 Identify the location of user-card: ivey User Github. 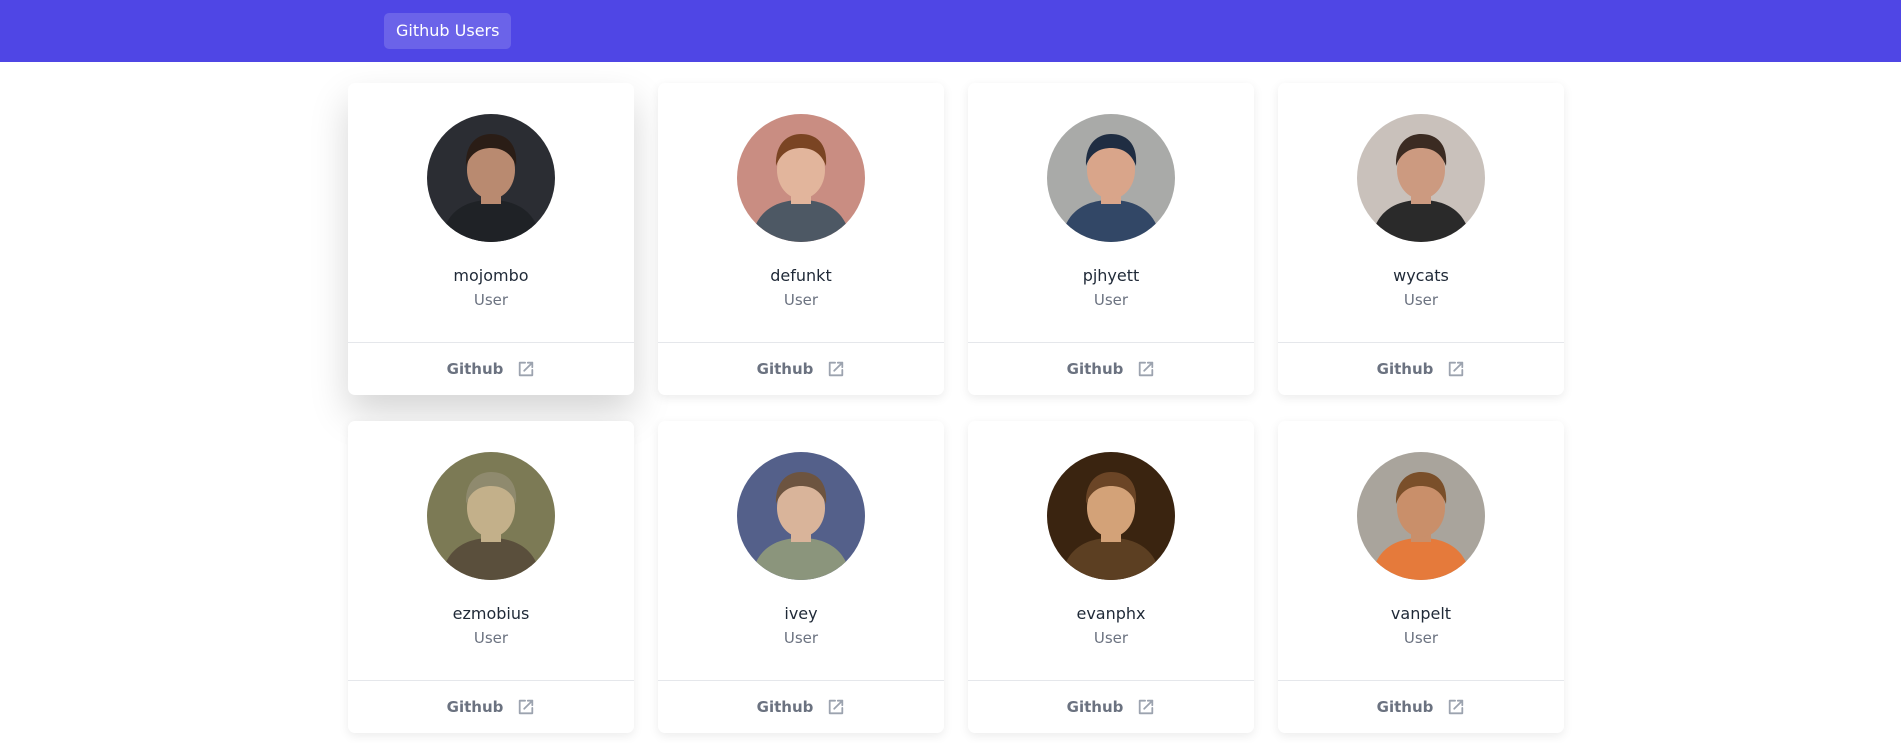
(801, 577).